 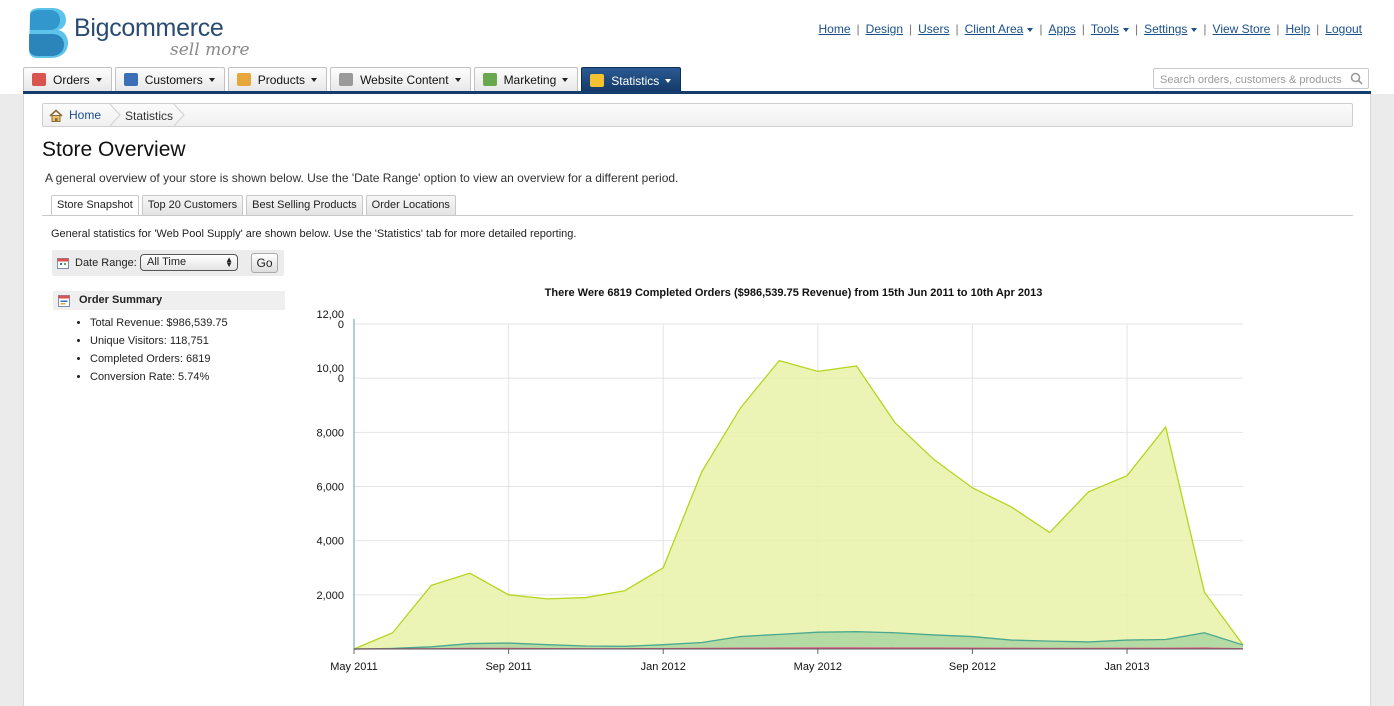 I want to click on website-content-icon, so click(x=346, y=79).